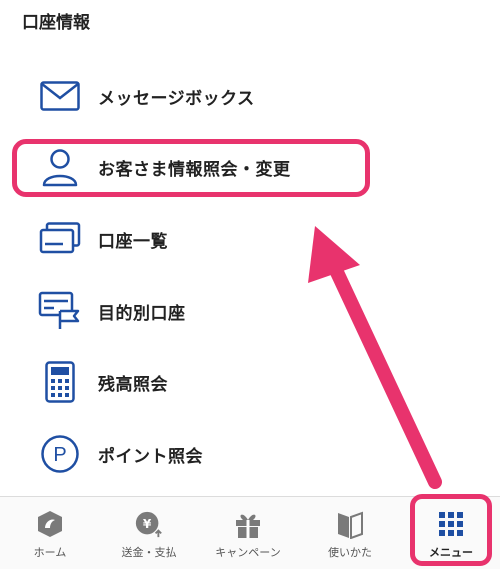  Describe the element at coordinates (56, 23) in the screenshot. I see `page-title: 口座情報` at that location.